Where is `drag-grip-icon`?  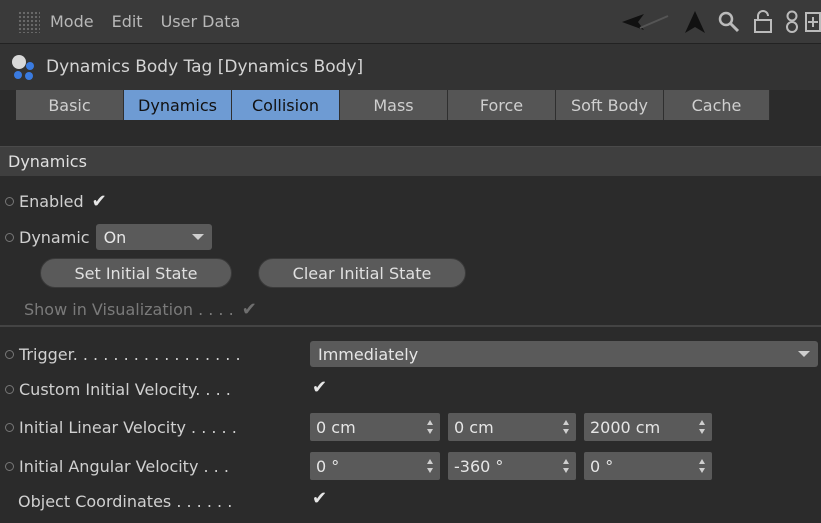 drag-grip-icon is located at coordinates (29, 21).